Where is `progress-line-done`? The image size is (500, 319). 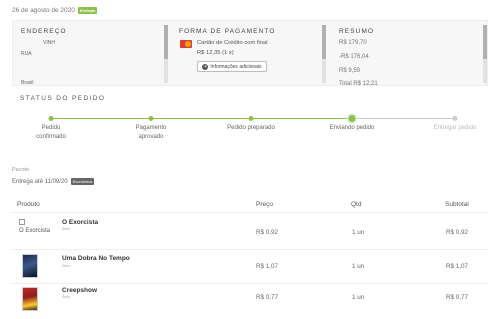
progress-line-done is located at coordinates (201, 118).